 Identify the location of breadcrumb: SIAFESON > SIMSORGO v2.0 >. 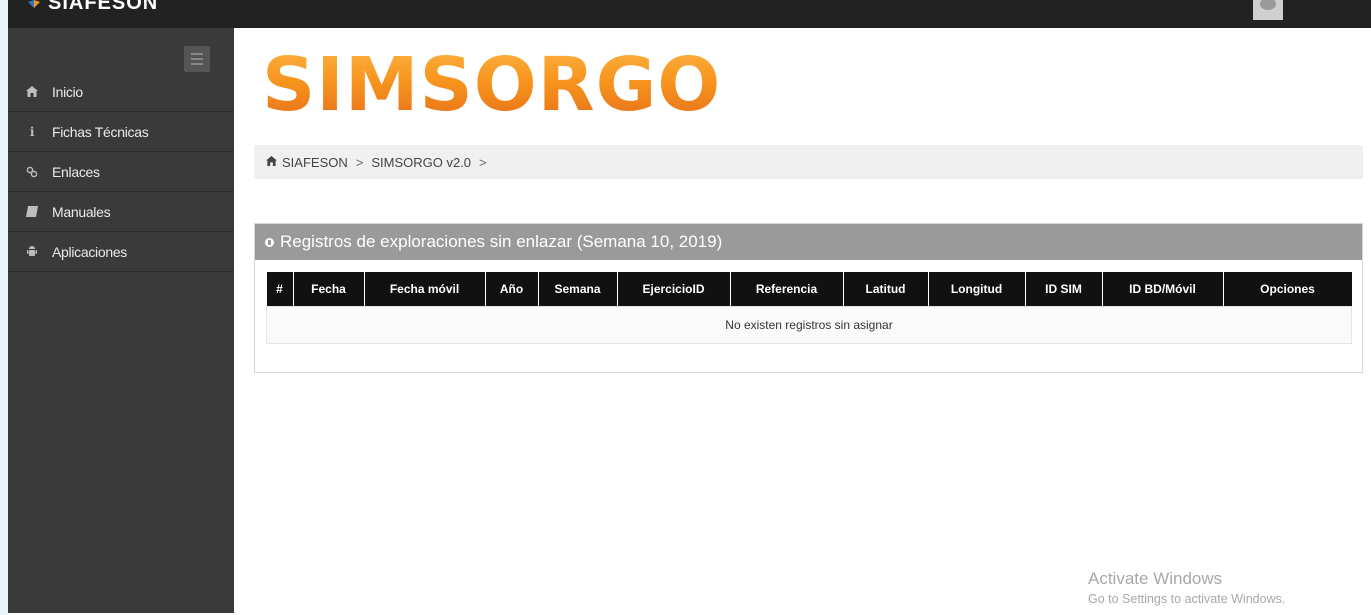
(808, 162).